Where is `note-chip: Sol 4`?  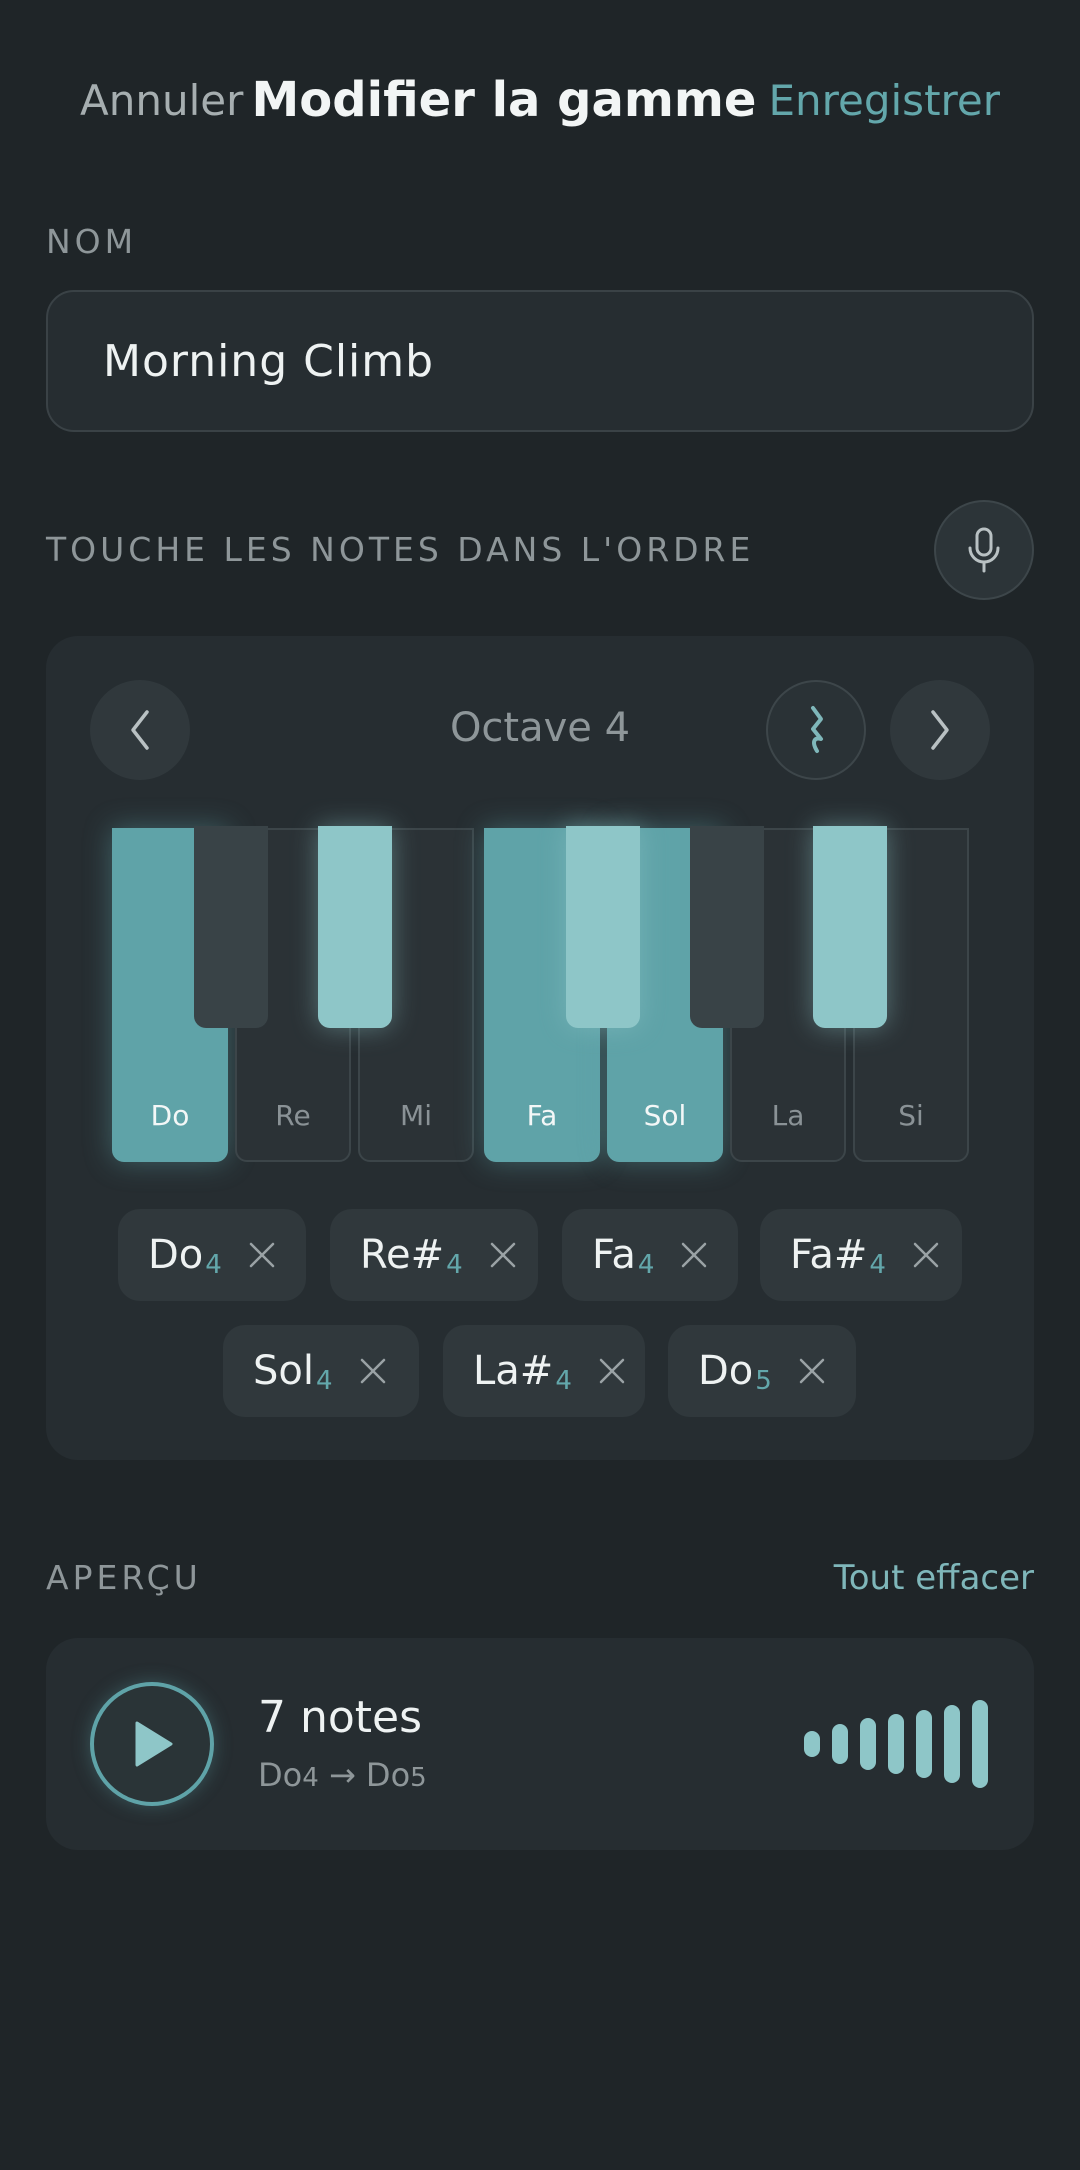 note-chip: Sol 4 is located at coordinates (321, 1371).